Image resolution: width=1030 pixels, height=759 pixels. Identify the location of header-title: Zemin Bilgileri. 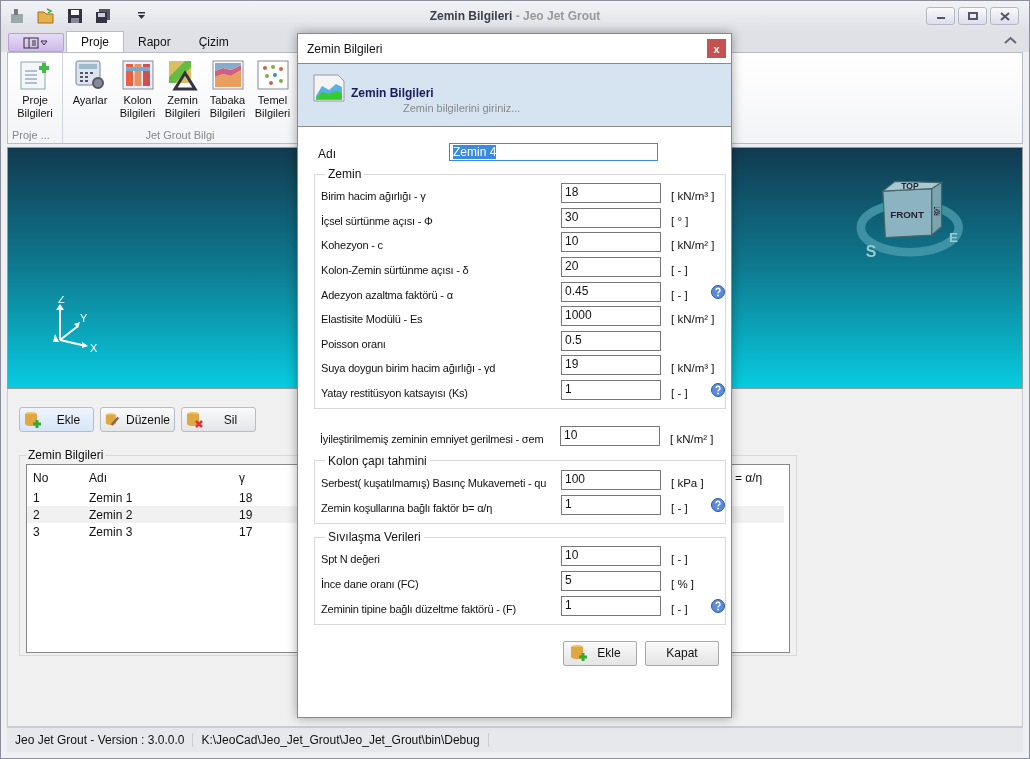
(393, 93).